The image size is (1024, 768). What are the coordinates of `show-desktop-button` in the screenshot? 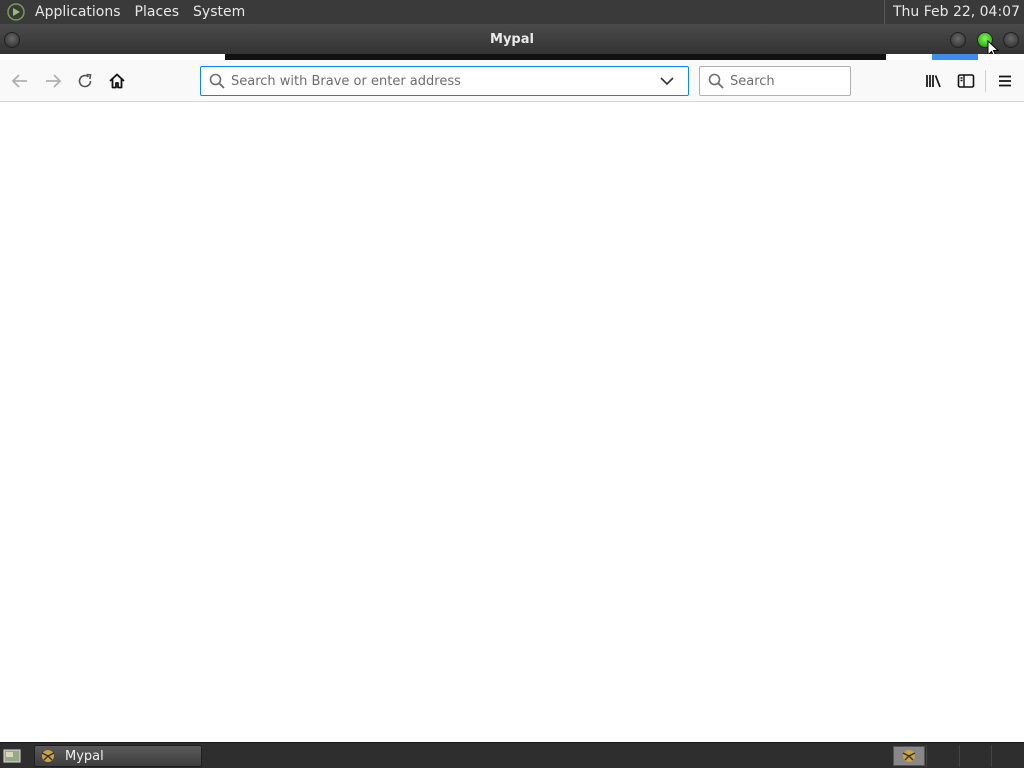 It's located at (12, 756).